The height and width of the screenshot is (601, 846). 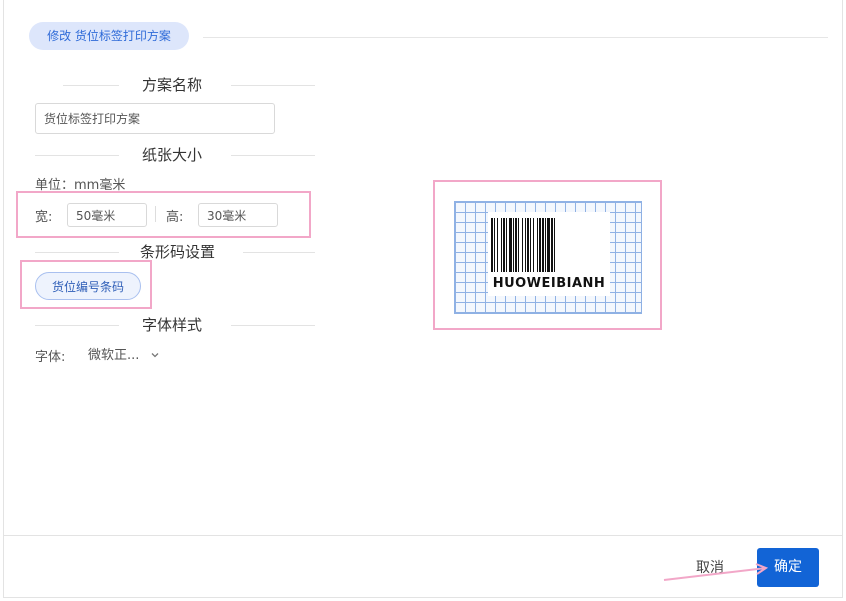 What do you see at coordinates (155, 214) in the screenshot?
I see `field-divider` at bounding box center [155, 214].